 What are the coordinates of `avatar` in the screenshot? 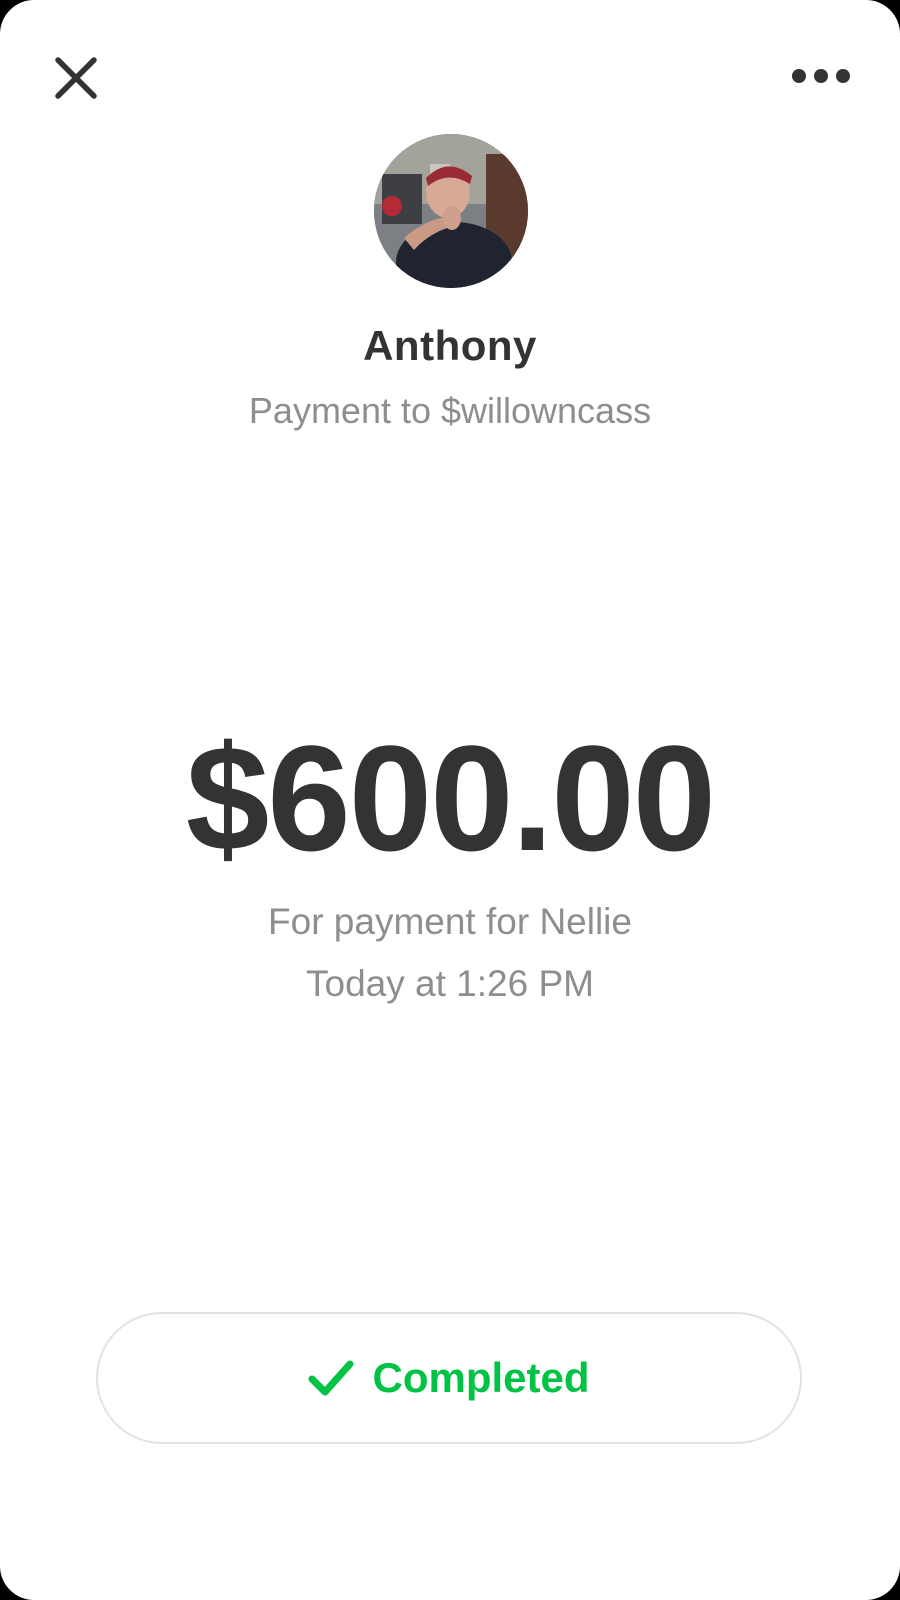 It's located at (451, 211).